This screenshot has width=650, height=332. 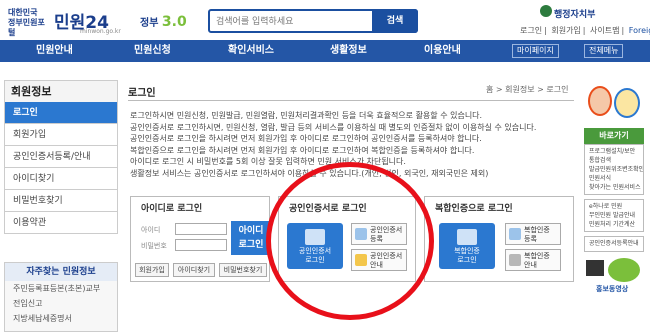 What do you see at coordinates (174, 22) in the screenshot?
I see `gov30-version: 3.0` at bounding box center [174, 22].